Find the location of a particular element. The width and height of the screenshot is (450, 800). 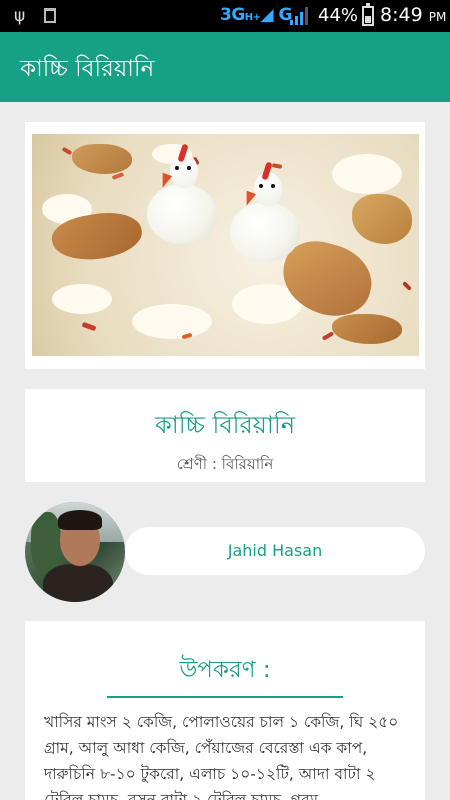

app-bar-title: কাচ্চি বিরিয়ানি is located at coordinates (87, 69).